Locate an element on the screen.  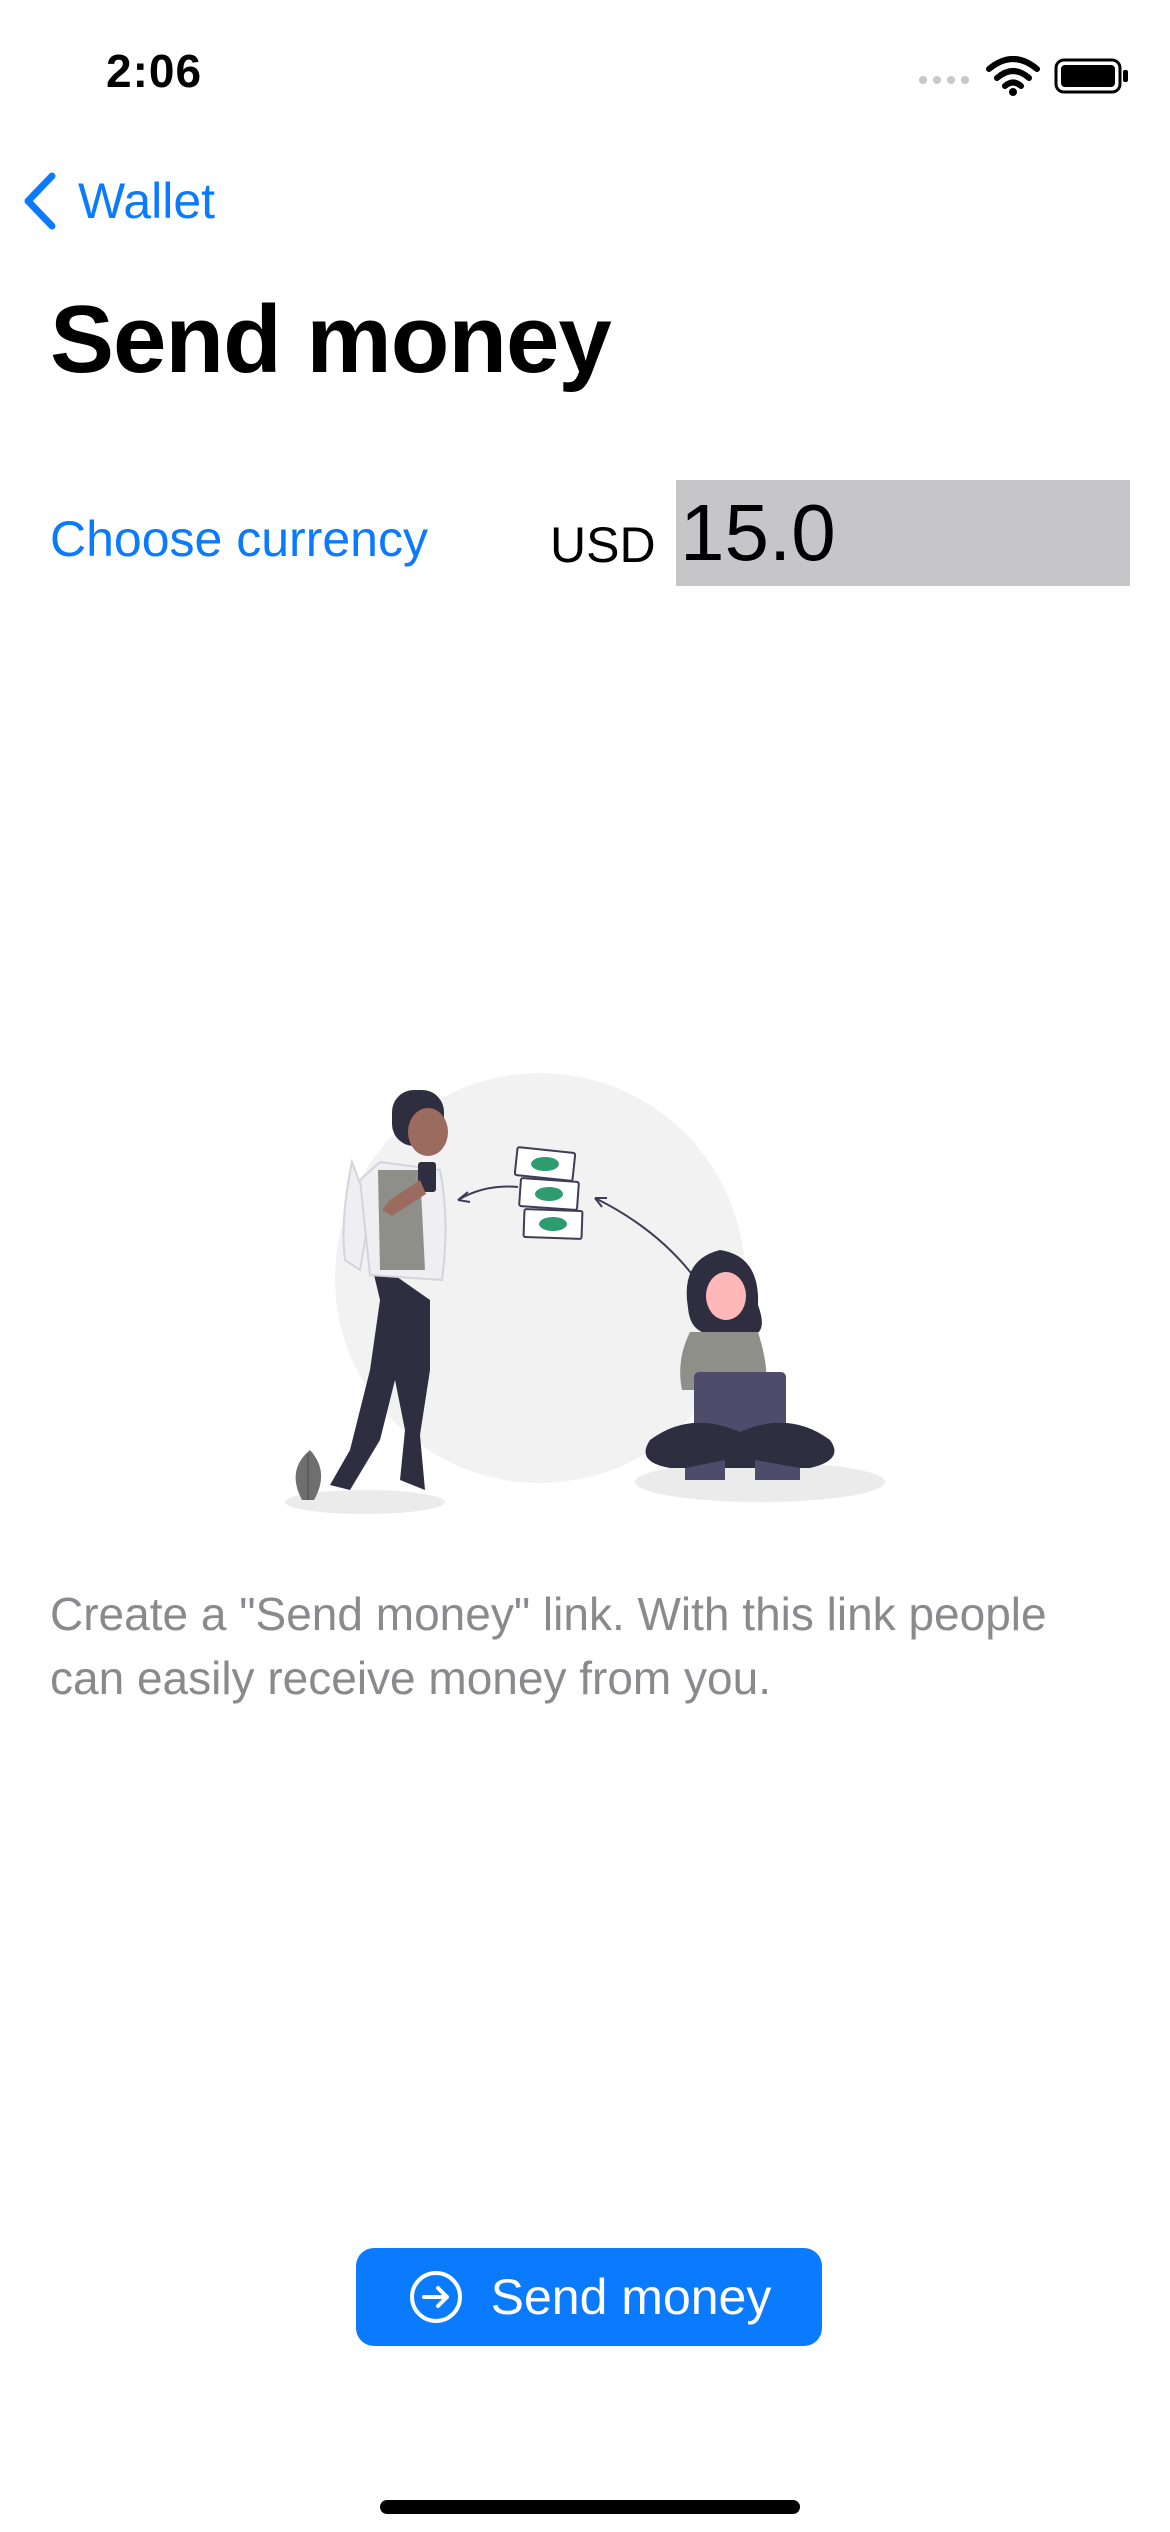
send-money-illustration is located at coordinates (585, 1293).